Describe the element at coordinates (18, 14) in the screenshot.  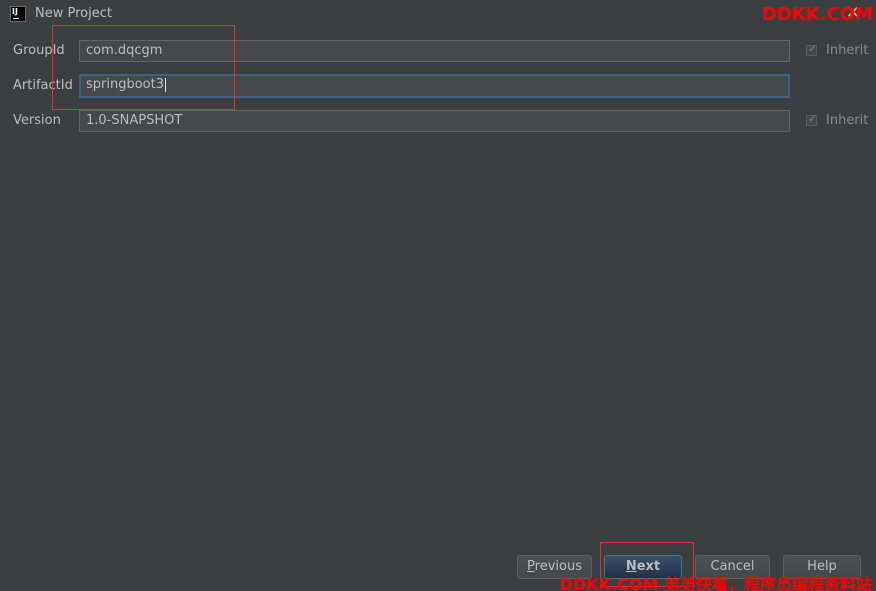
I see `intellij-app-icon: IJ` at that location.